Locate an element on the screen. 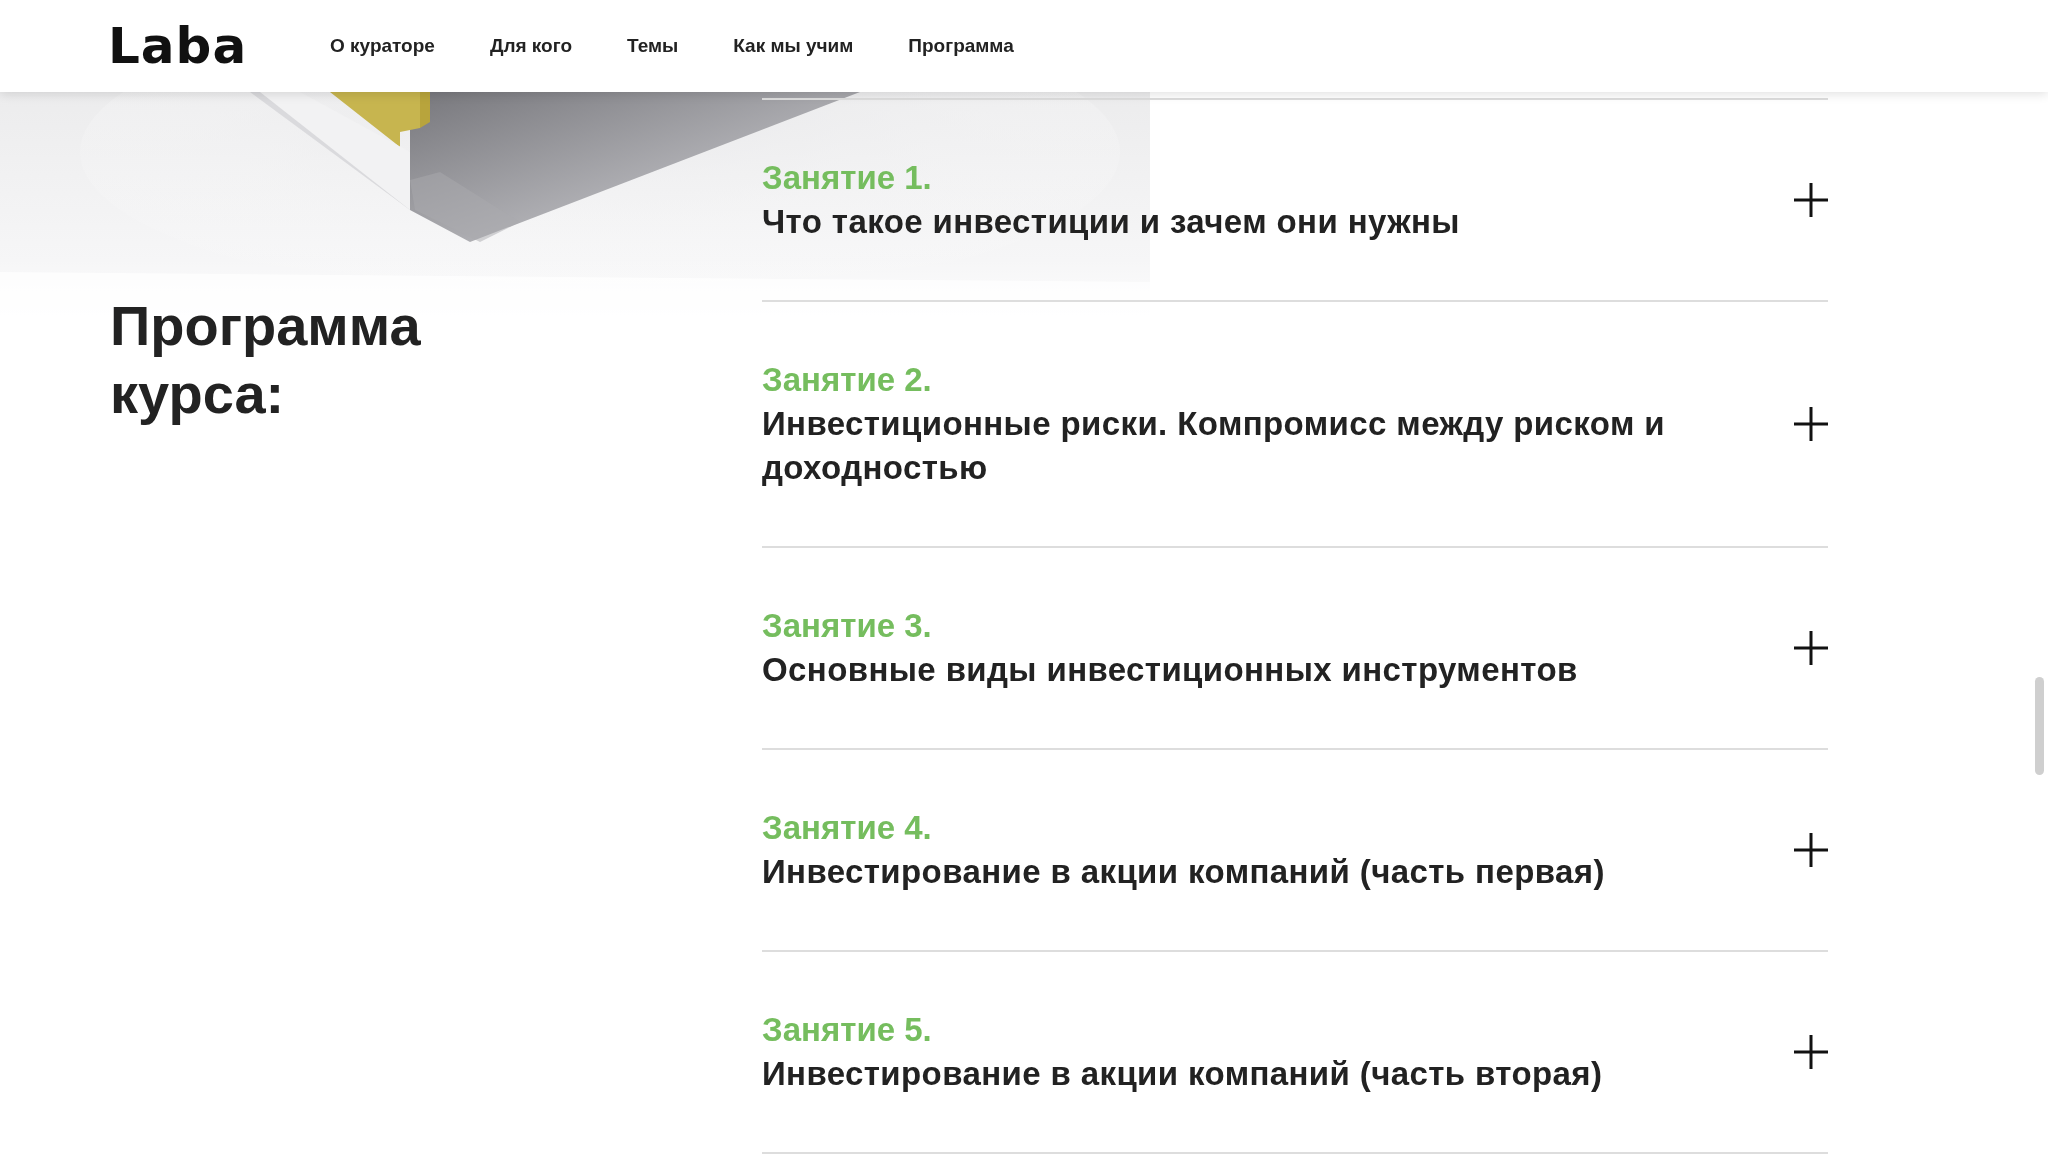 The height and width of the screenshot is (1155, 2048). lesson-title: Основные виды инвестиционных инструментов is located at coordinates (1170, 670).